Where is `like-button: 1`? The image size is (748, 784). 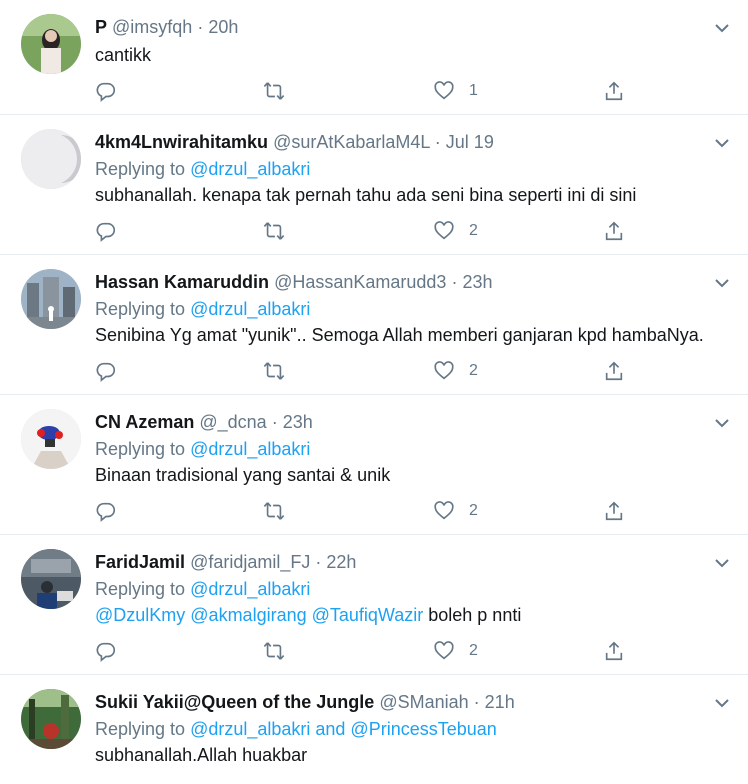 like-button: 1 is located at coordinates (455, 91).